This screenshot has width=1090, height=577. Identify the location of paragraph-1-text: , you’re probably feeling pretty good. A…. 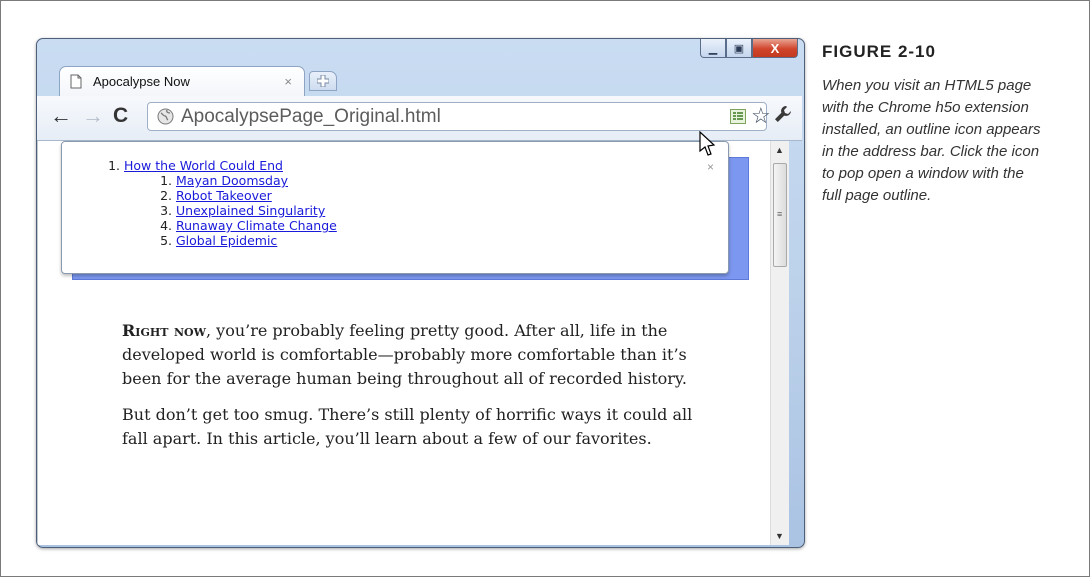
(404, 354).